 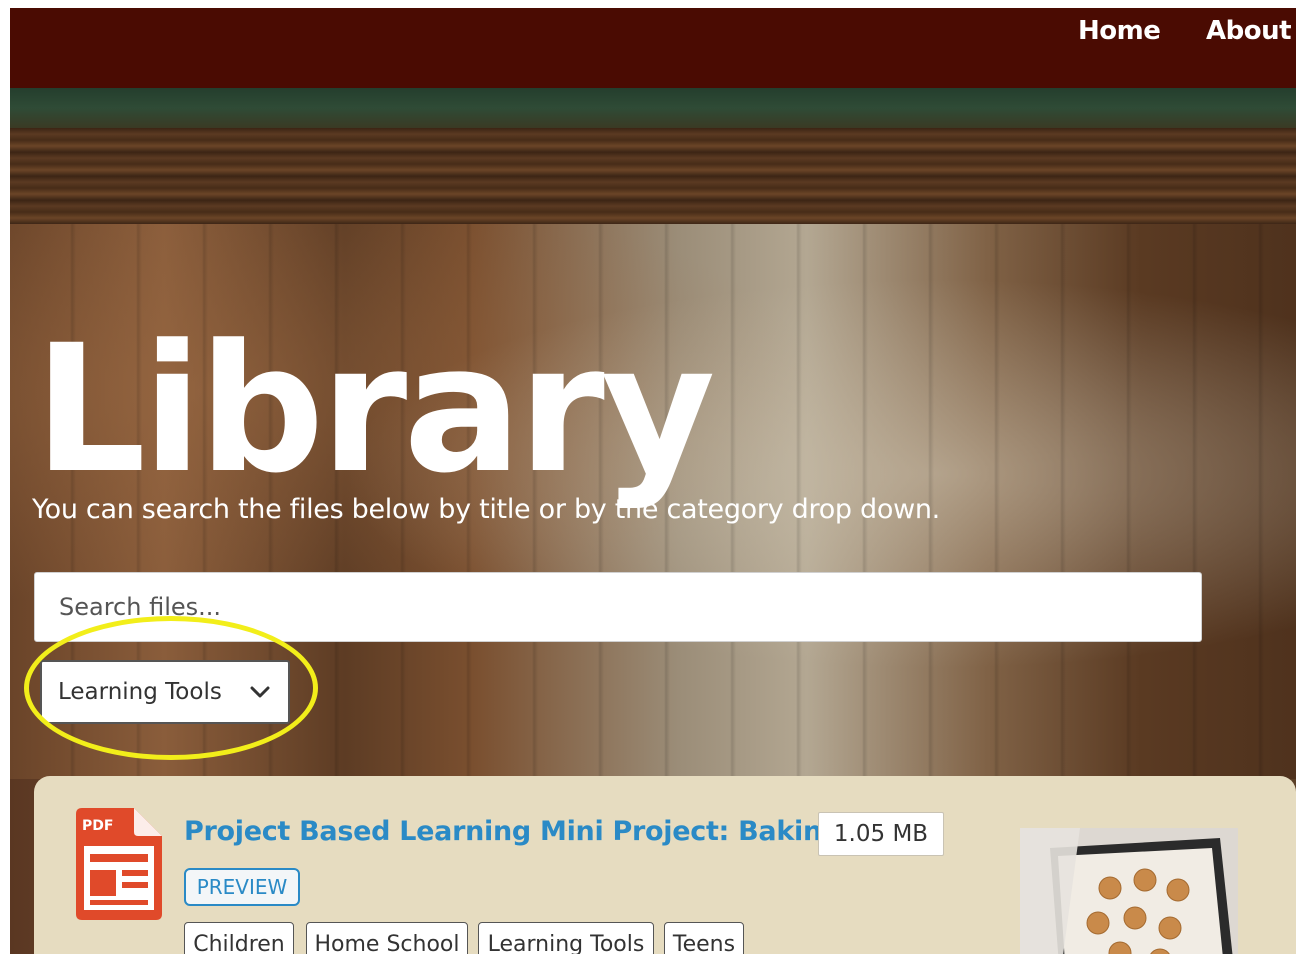 I want to click on file-thumbnail, so click(x=1129, y=891).